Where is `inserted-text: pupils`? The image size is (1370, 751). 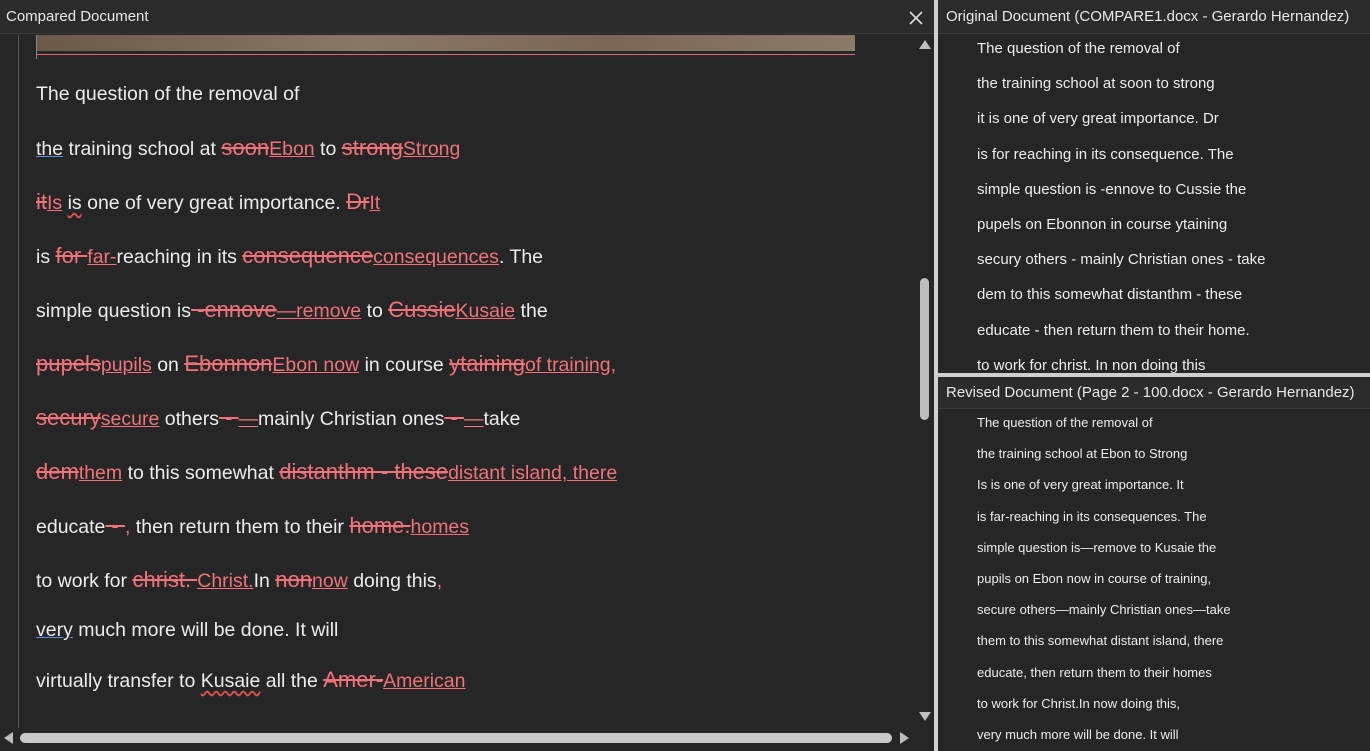
inserted-text: pupils is located at coordinates (126, 365).